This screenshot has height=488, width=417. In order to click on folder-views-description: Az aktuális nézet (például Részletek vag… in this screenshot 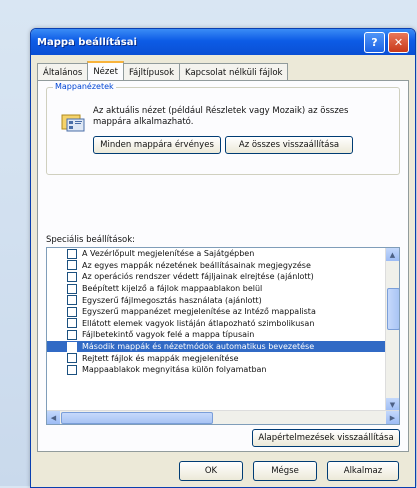, I will do `click(221, 116)`.